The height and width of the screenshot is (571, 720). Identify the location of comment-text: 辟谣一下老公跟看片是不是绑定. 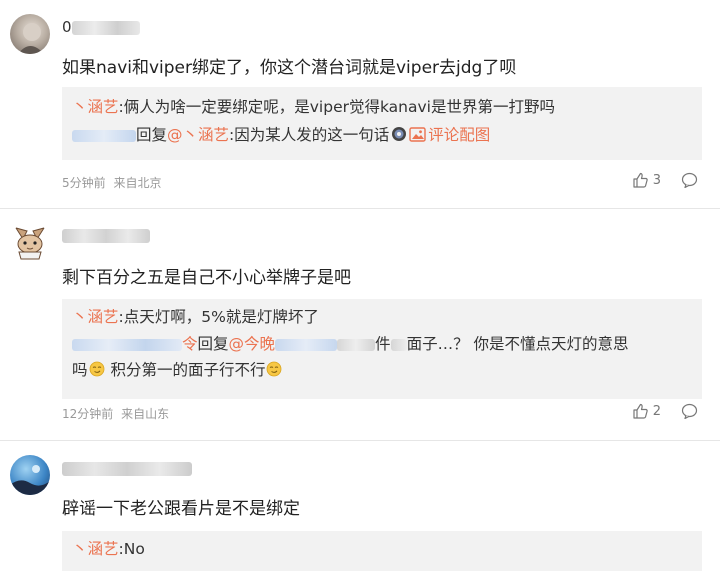
(181, 509).